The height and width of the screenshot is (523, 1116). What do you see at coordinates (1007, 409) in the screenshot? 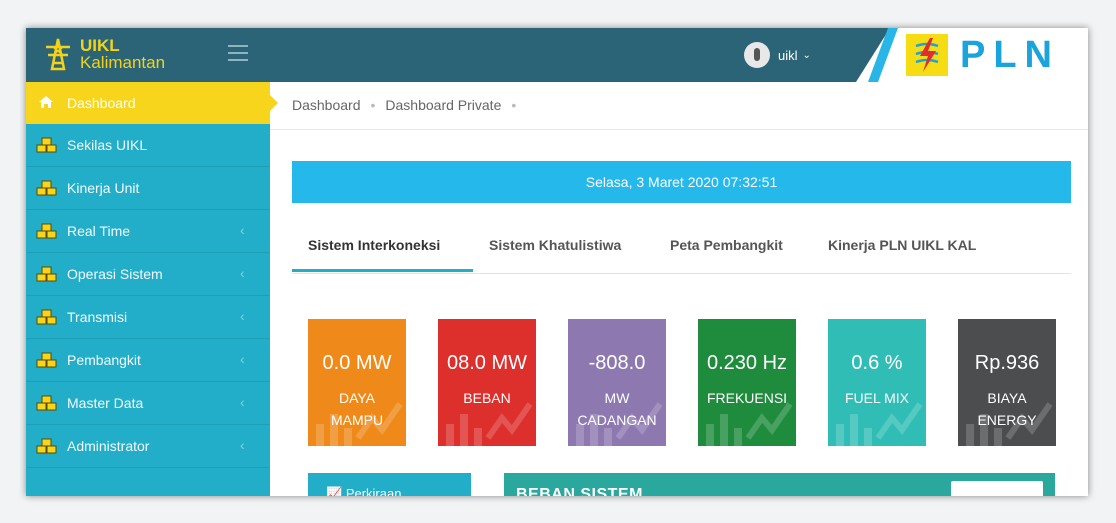
I see `tile-caption: BIAYA ENERGY` at bounding box center [1007, 409].